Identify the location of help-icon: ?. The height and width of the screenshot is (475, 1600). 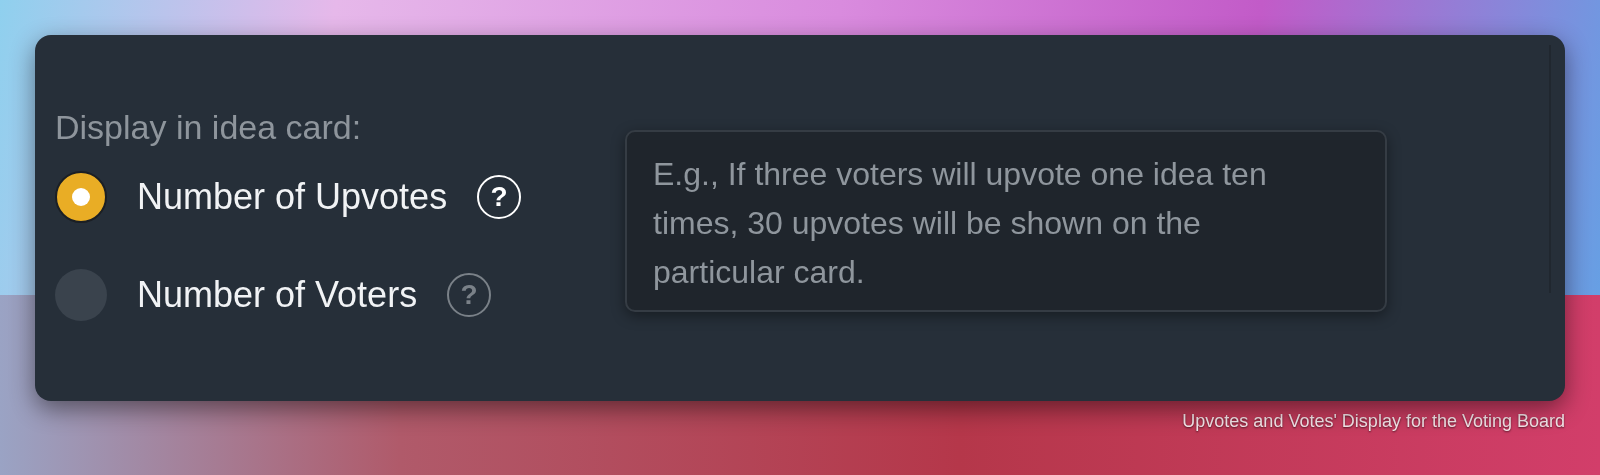
(499, 197).